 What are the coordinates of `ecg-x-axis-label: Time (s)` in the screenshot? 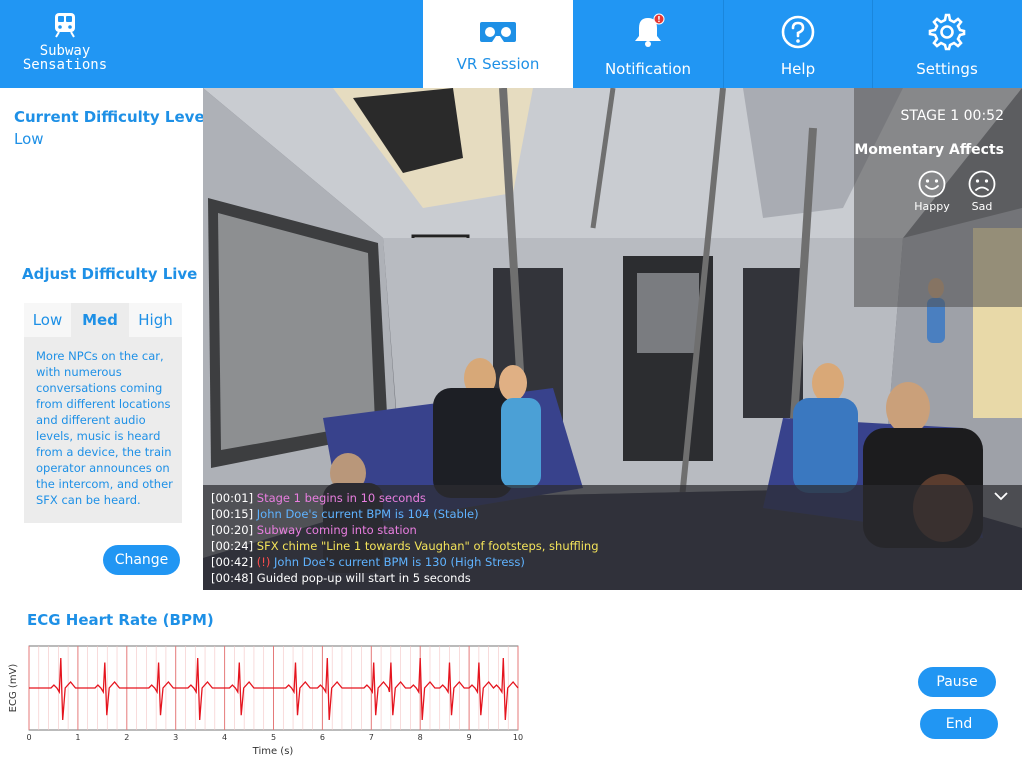 It's located at (273, 751).